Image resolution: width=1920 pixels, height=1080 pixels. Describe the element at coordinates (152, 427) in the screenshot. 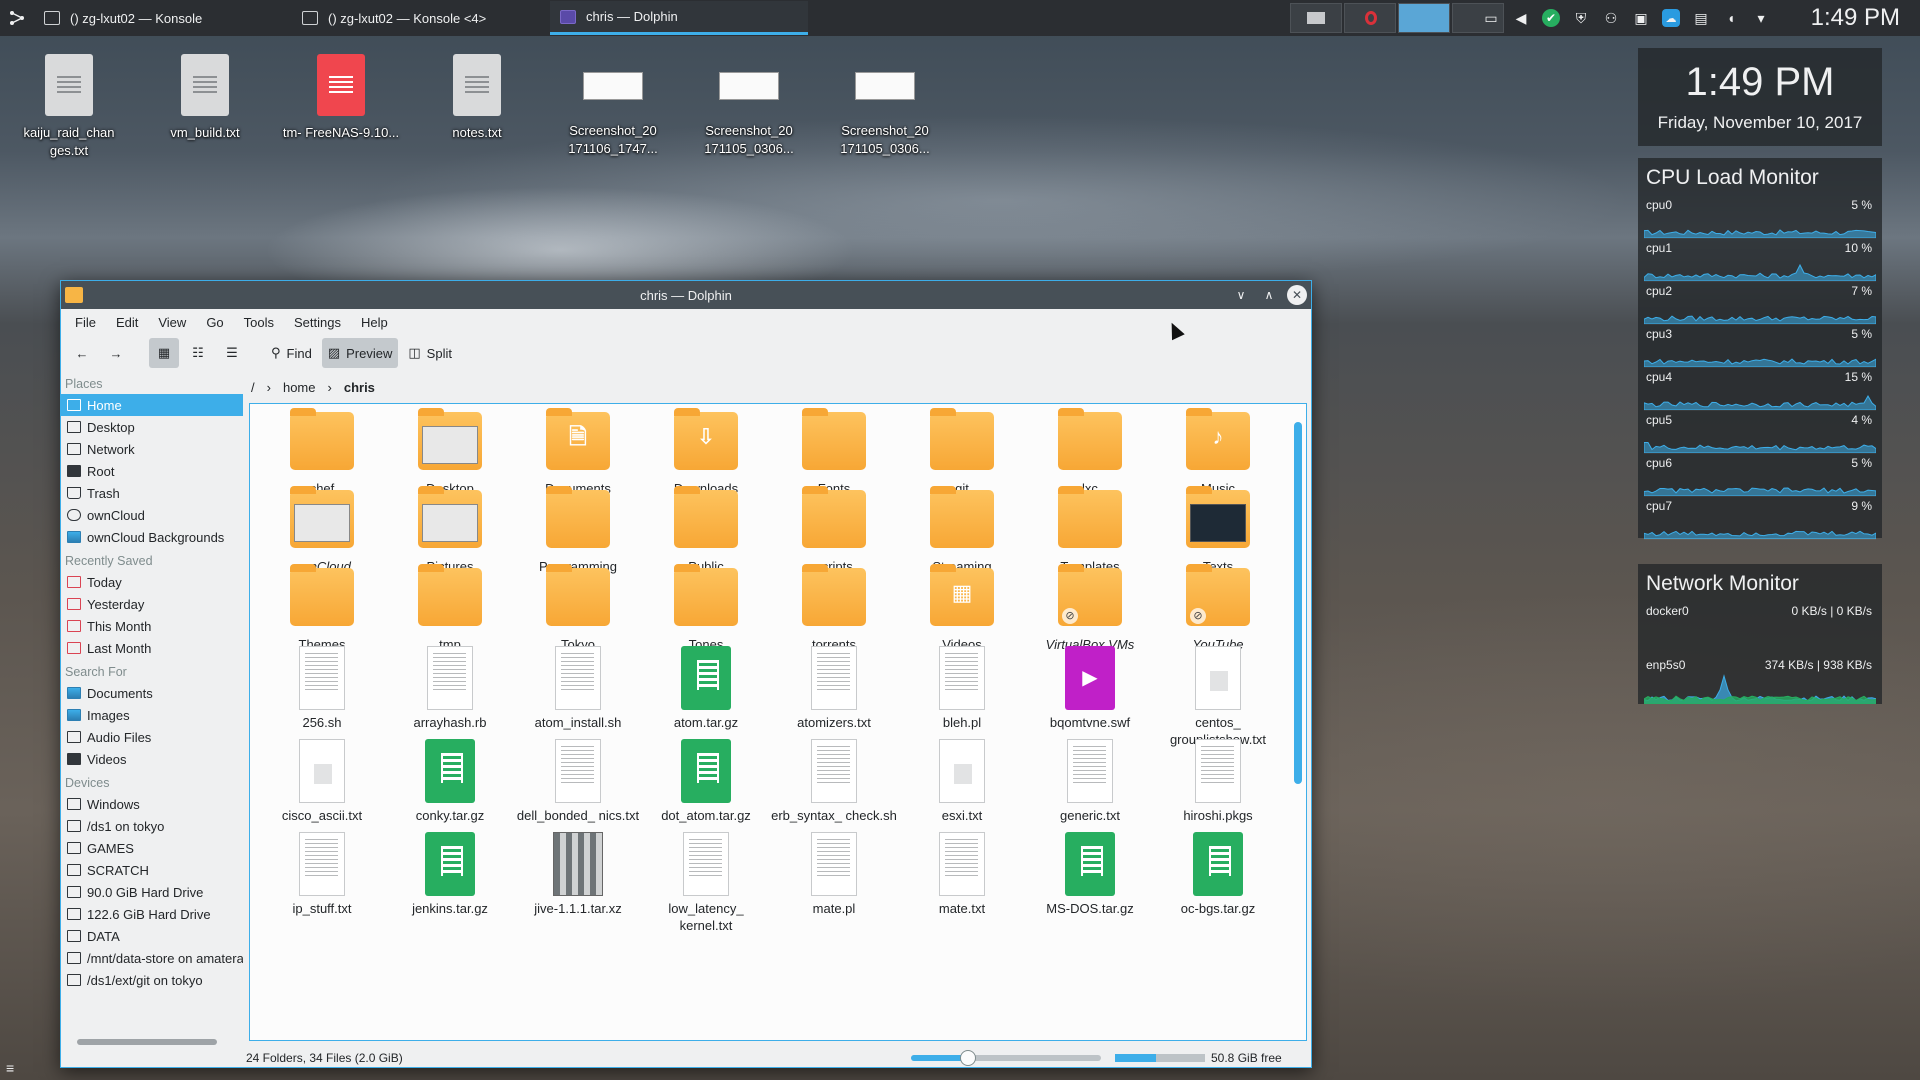

I see `places-item-desktop: Desktop` at that location.